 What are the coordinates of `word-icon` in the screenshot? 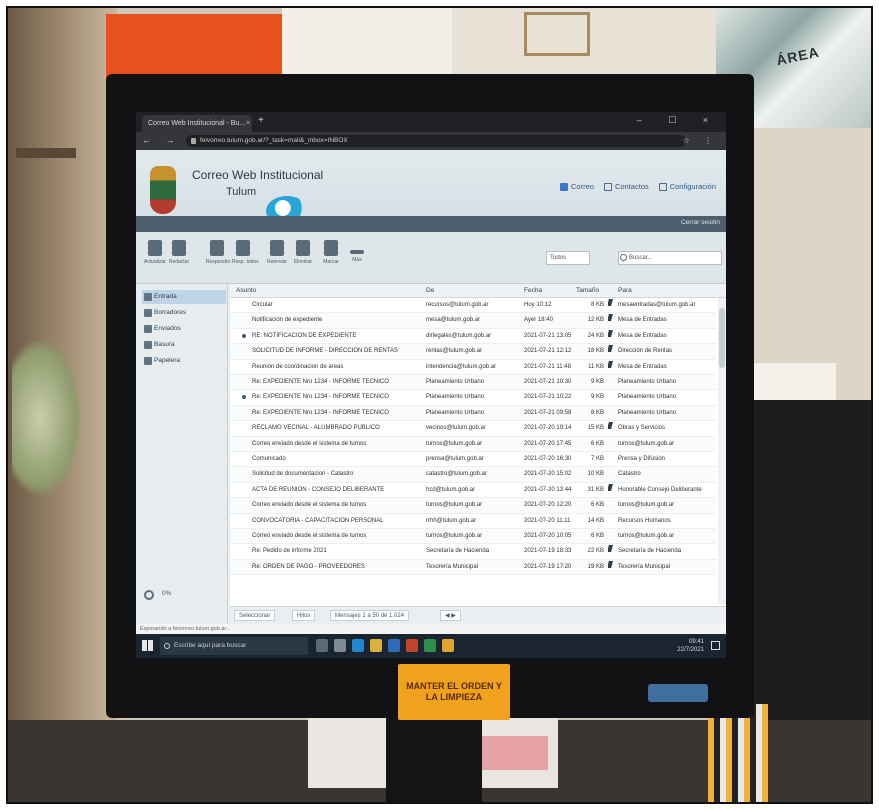 It's located at (394, 645).